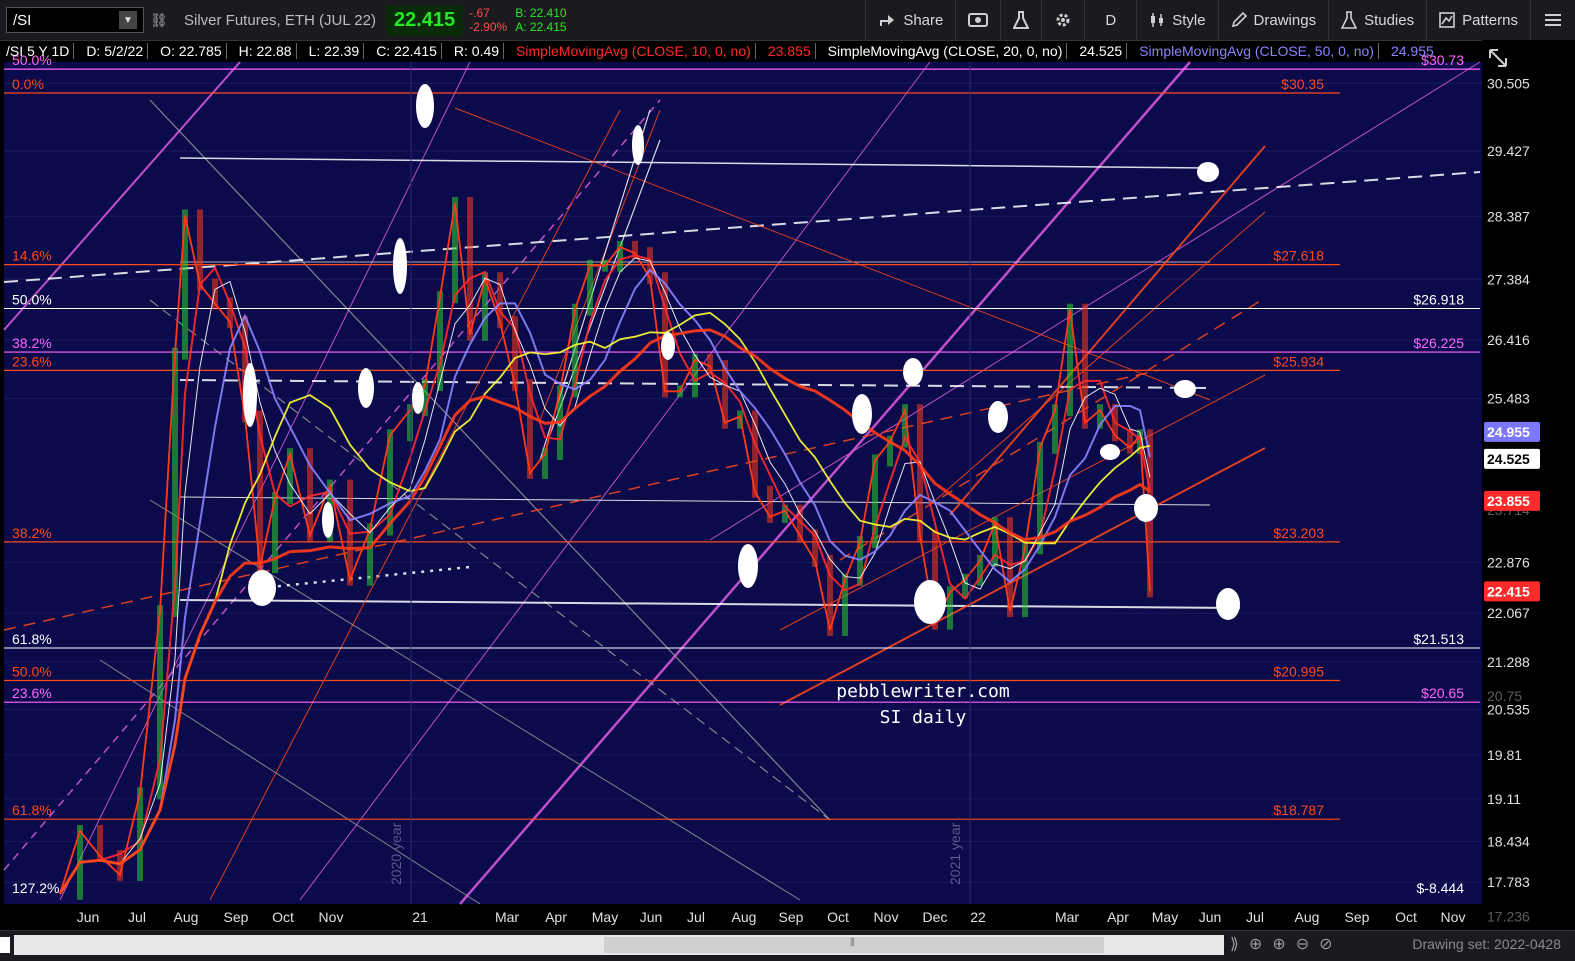  Describe the element at coordinates (1438, 343) in the screenshot. I see `fib-price-label: $26.225` at that location.